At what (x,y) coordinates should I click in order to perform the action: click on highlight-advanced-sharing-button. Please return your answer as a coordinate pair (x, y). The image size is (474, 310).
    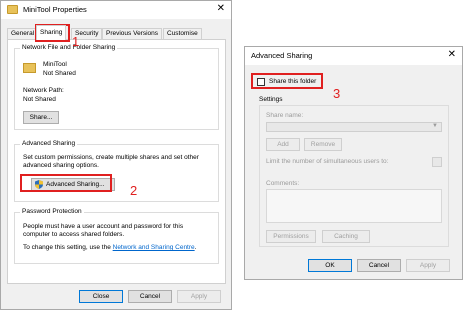
    Looking at the image, I should click on (66, 183).